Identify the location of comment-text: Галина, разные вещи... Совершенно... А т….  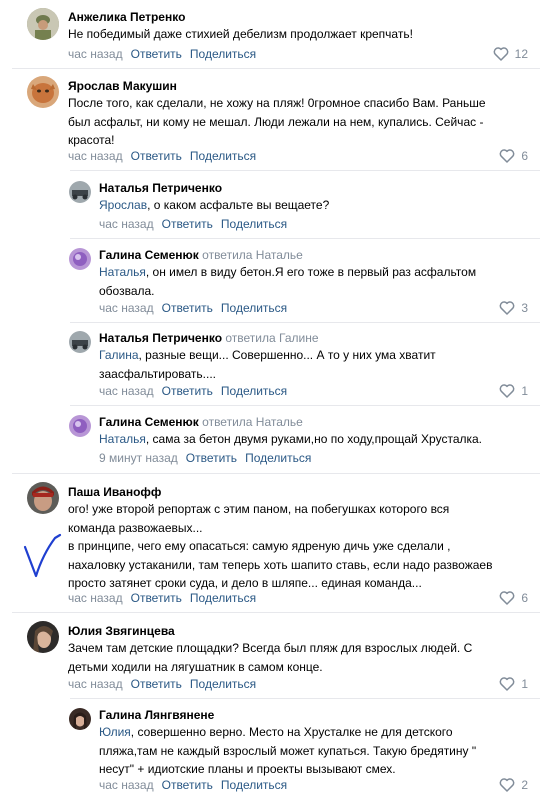
(267, 364).